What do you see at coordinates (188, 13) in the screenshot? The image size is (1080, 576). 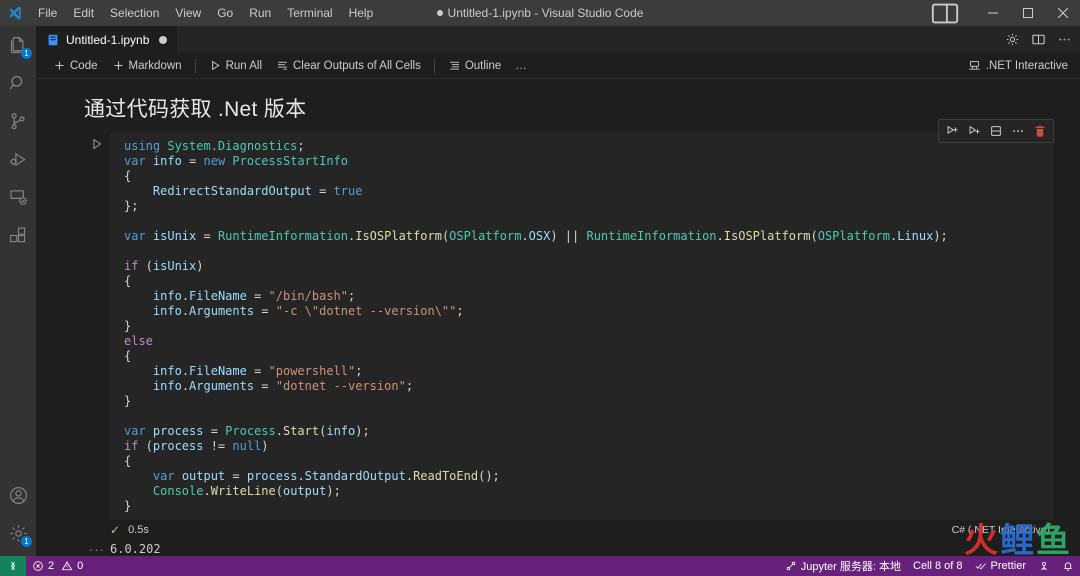 I see `menu-view: View` at bounding box center [188, 13].